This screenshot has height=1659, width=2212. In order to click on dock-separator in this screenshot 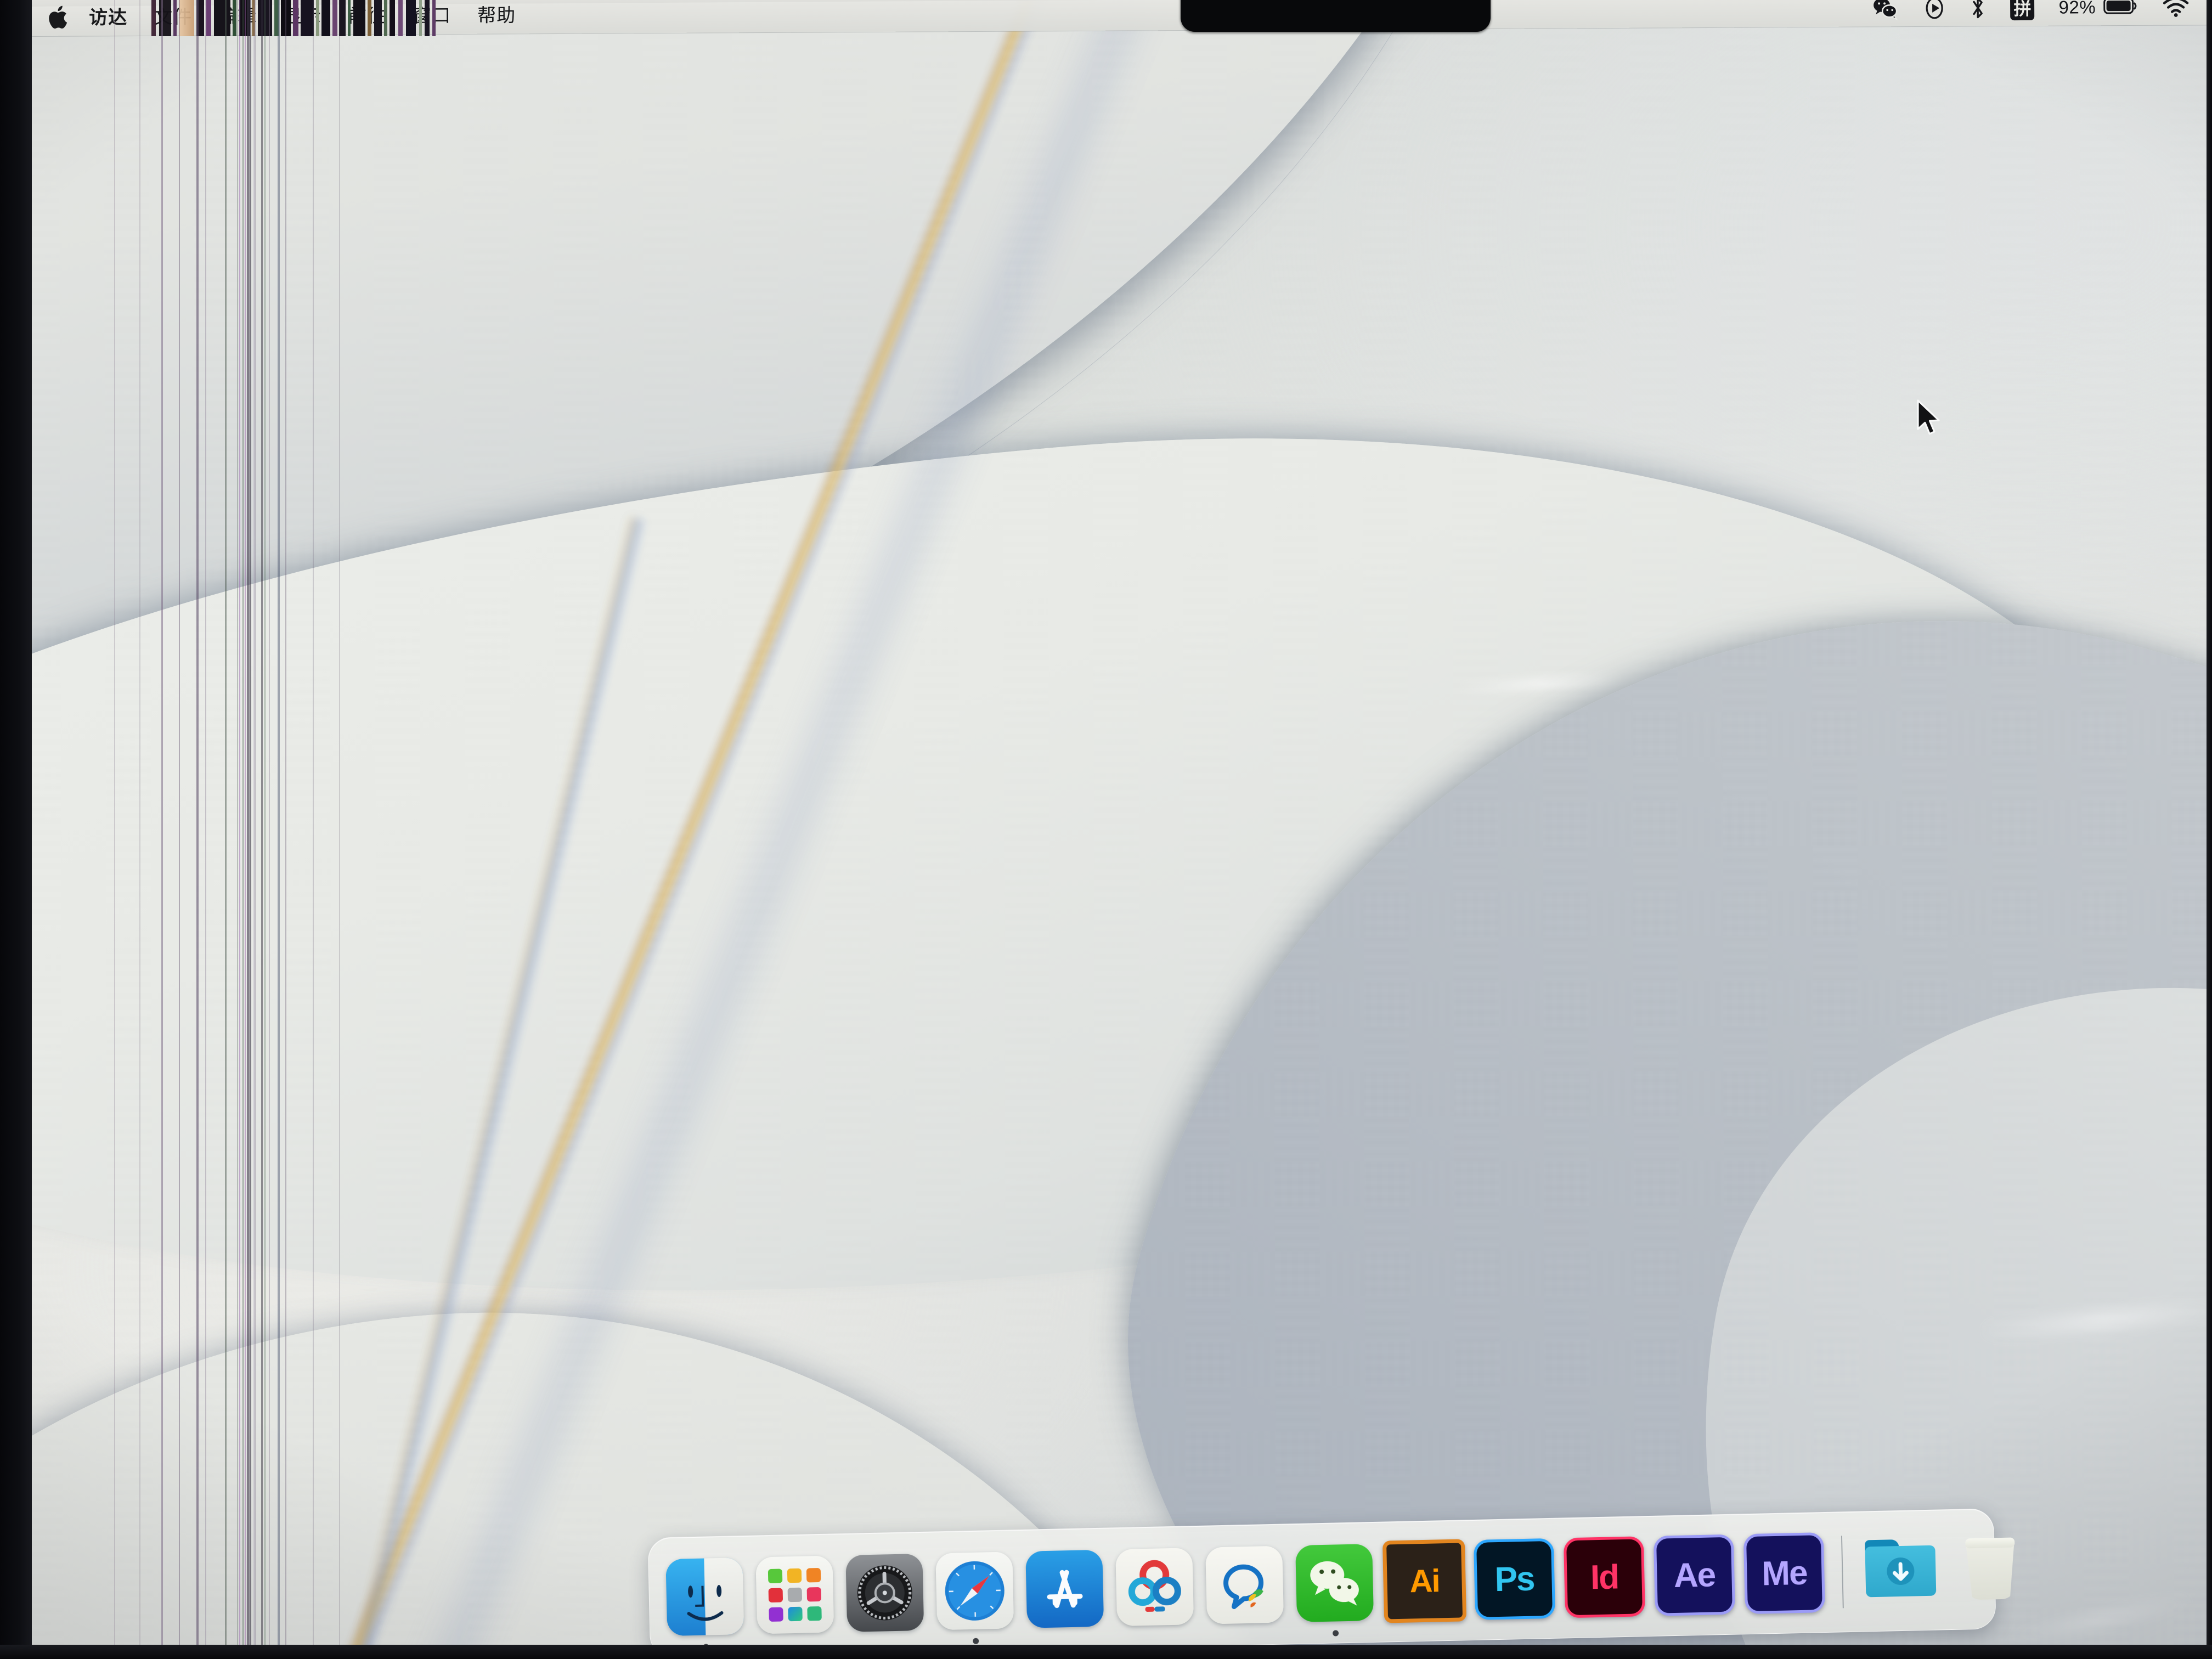, I will do `click(1843, 1572)`.